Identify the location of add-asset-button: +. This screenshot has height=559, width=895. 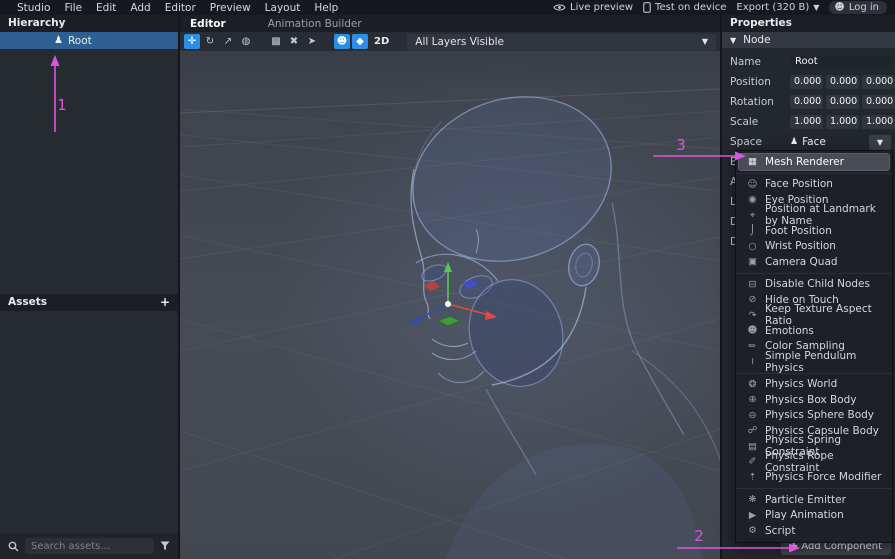
(165, 302).